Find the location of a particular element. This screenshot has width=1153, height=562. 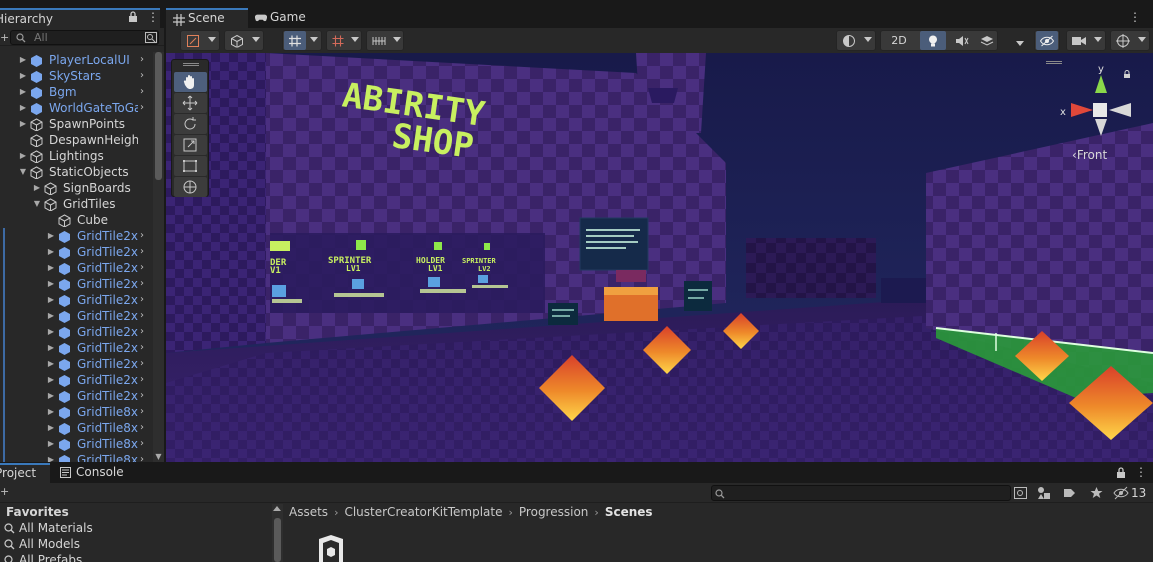

favorites-heading: Favorites is located at coordinates (37, 512).